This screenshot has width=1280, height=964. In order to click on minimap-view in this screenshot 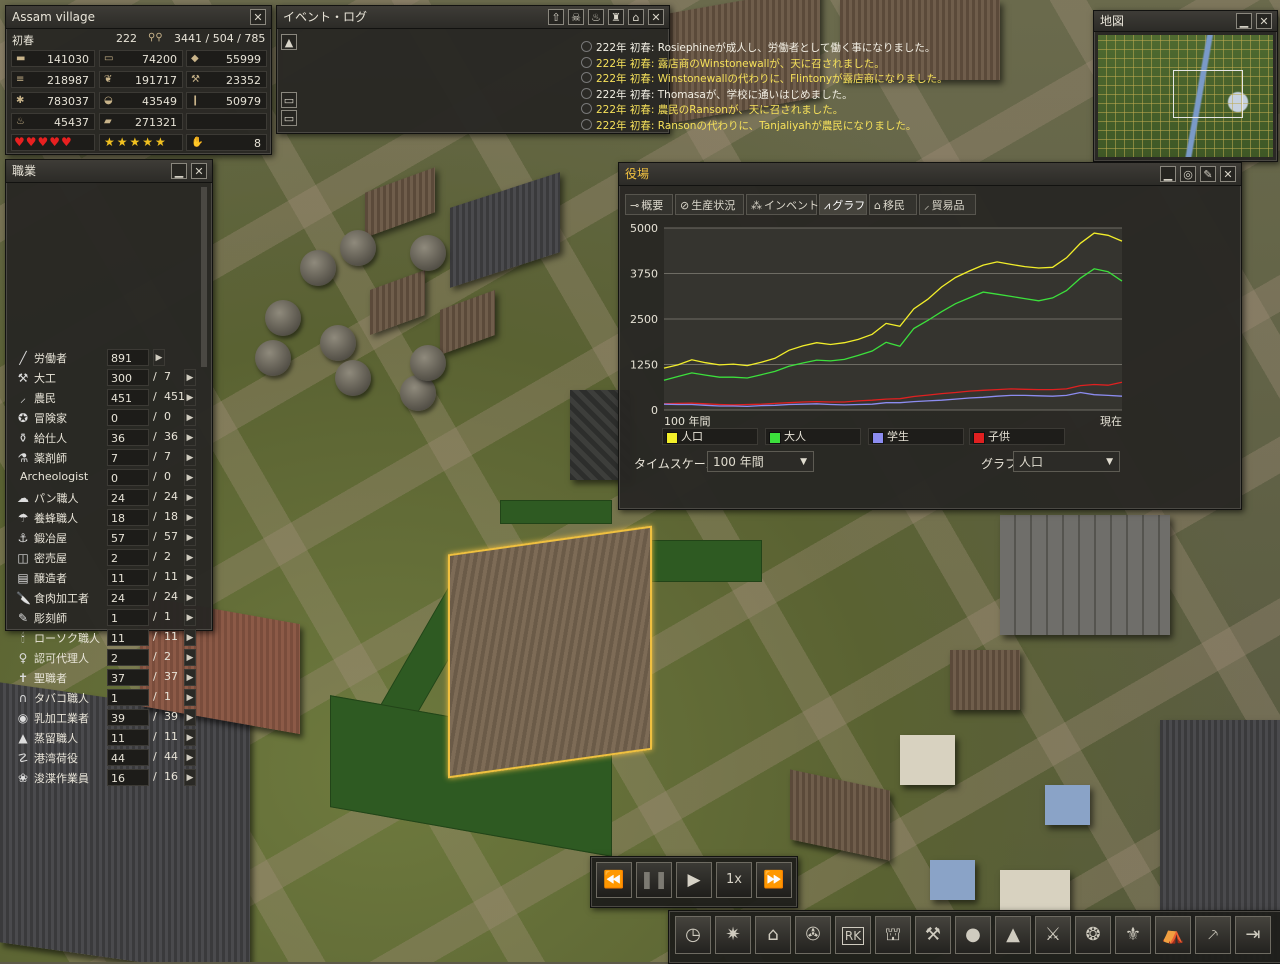, I will do `click(1185, 96)`.